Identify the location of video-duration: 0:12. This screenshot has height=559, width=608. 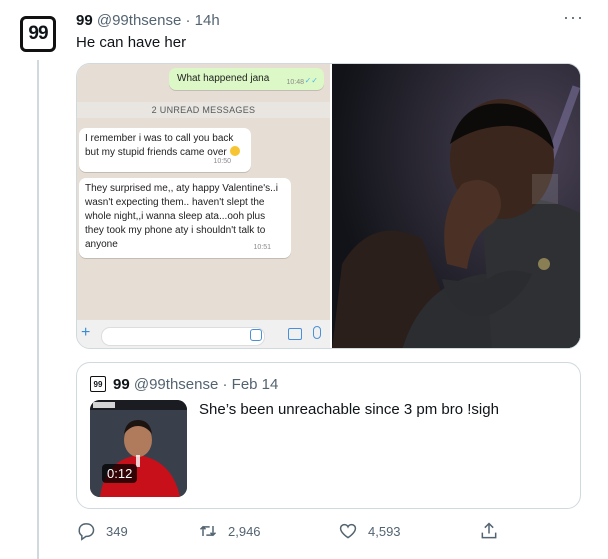
(120, 473).